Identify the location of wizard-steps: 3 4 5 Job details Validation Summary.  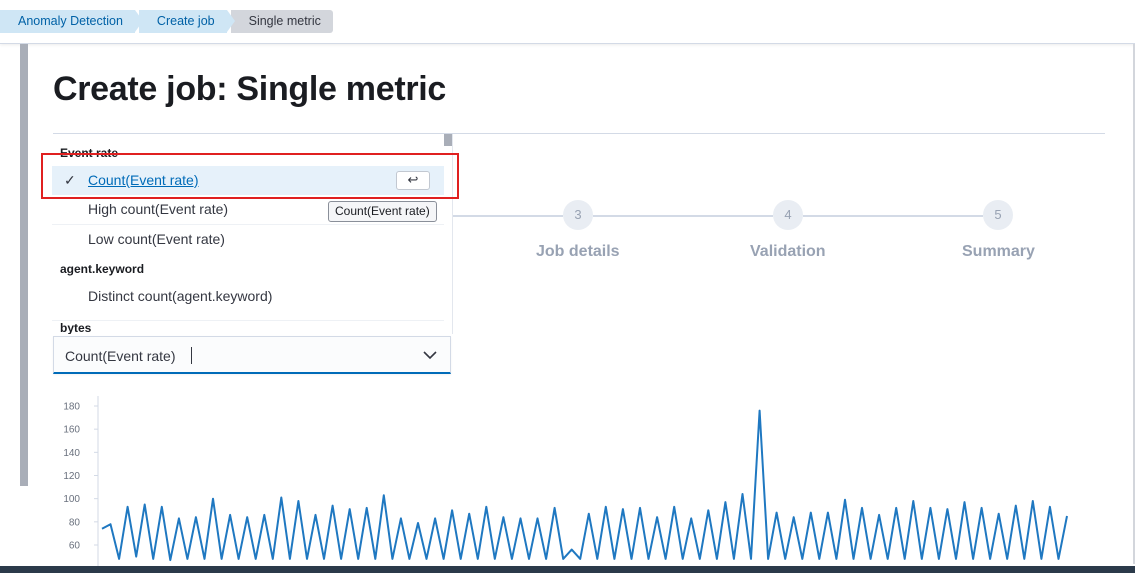
(760, 235).